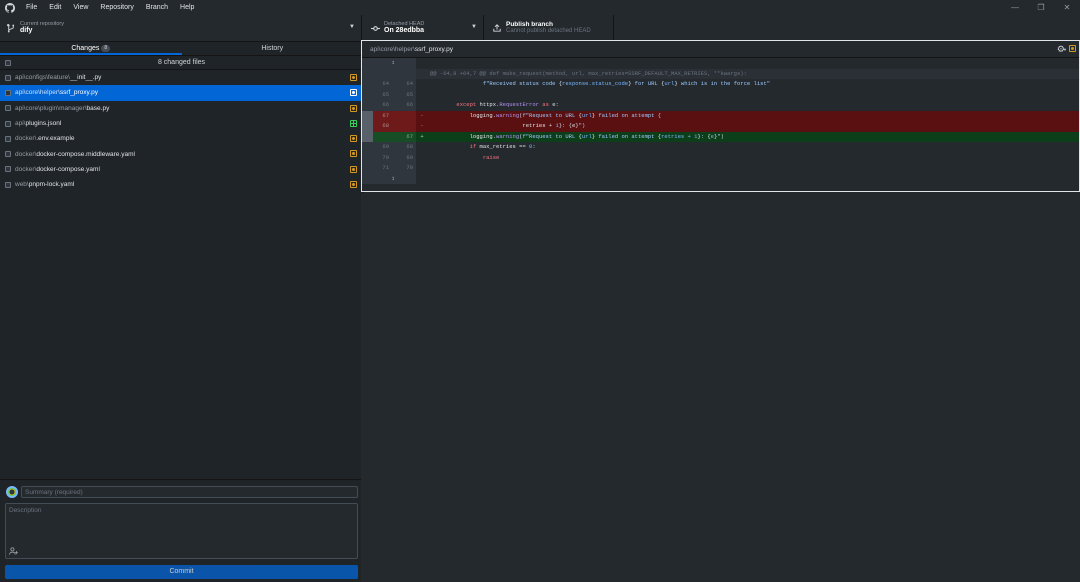  I want to click on file-path: api\core\plugin\manager\base.py, so click(62, 108).